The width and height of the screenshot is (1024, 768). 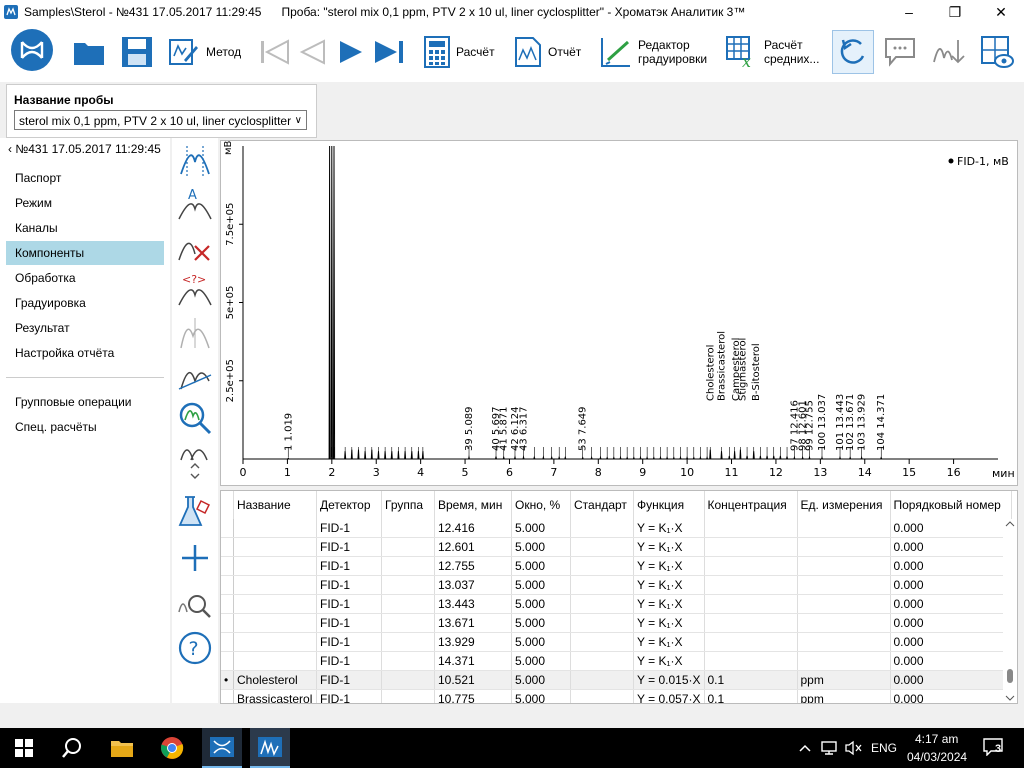 I want to click on last-button, so click(x=389, y=52).